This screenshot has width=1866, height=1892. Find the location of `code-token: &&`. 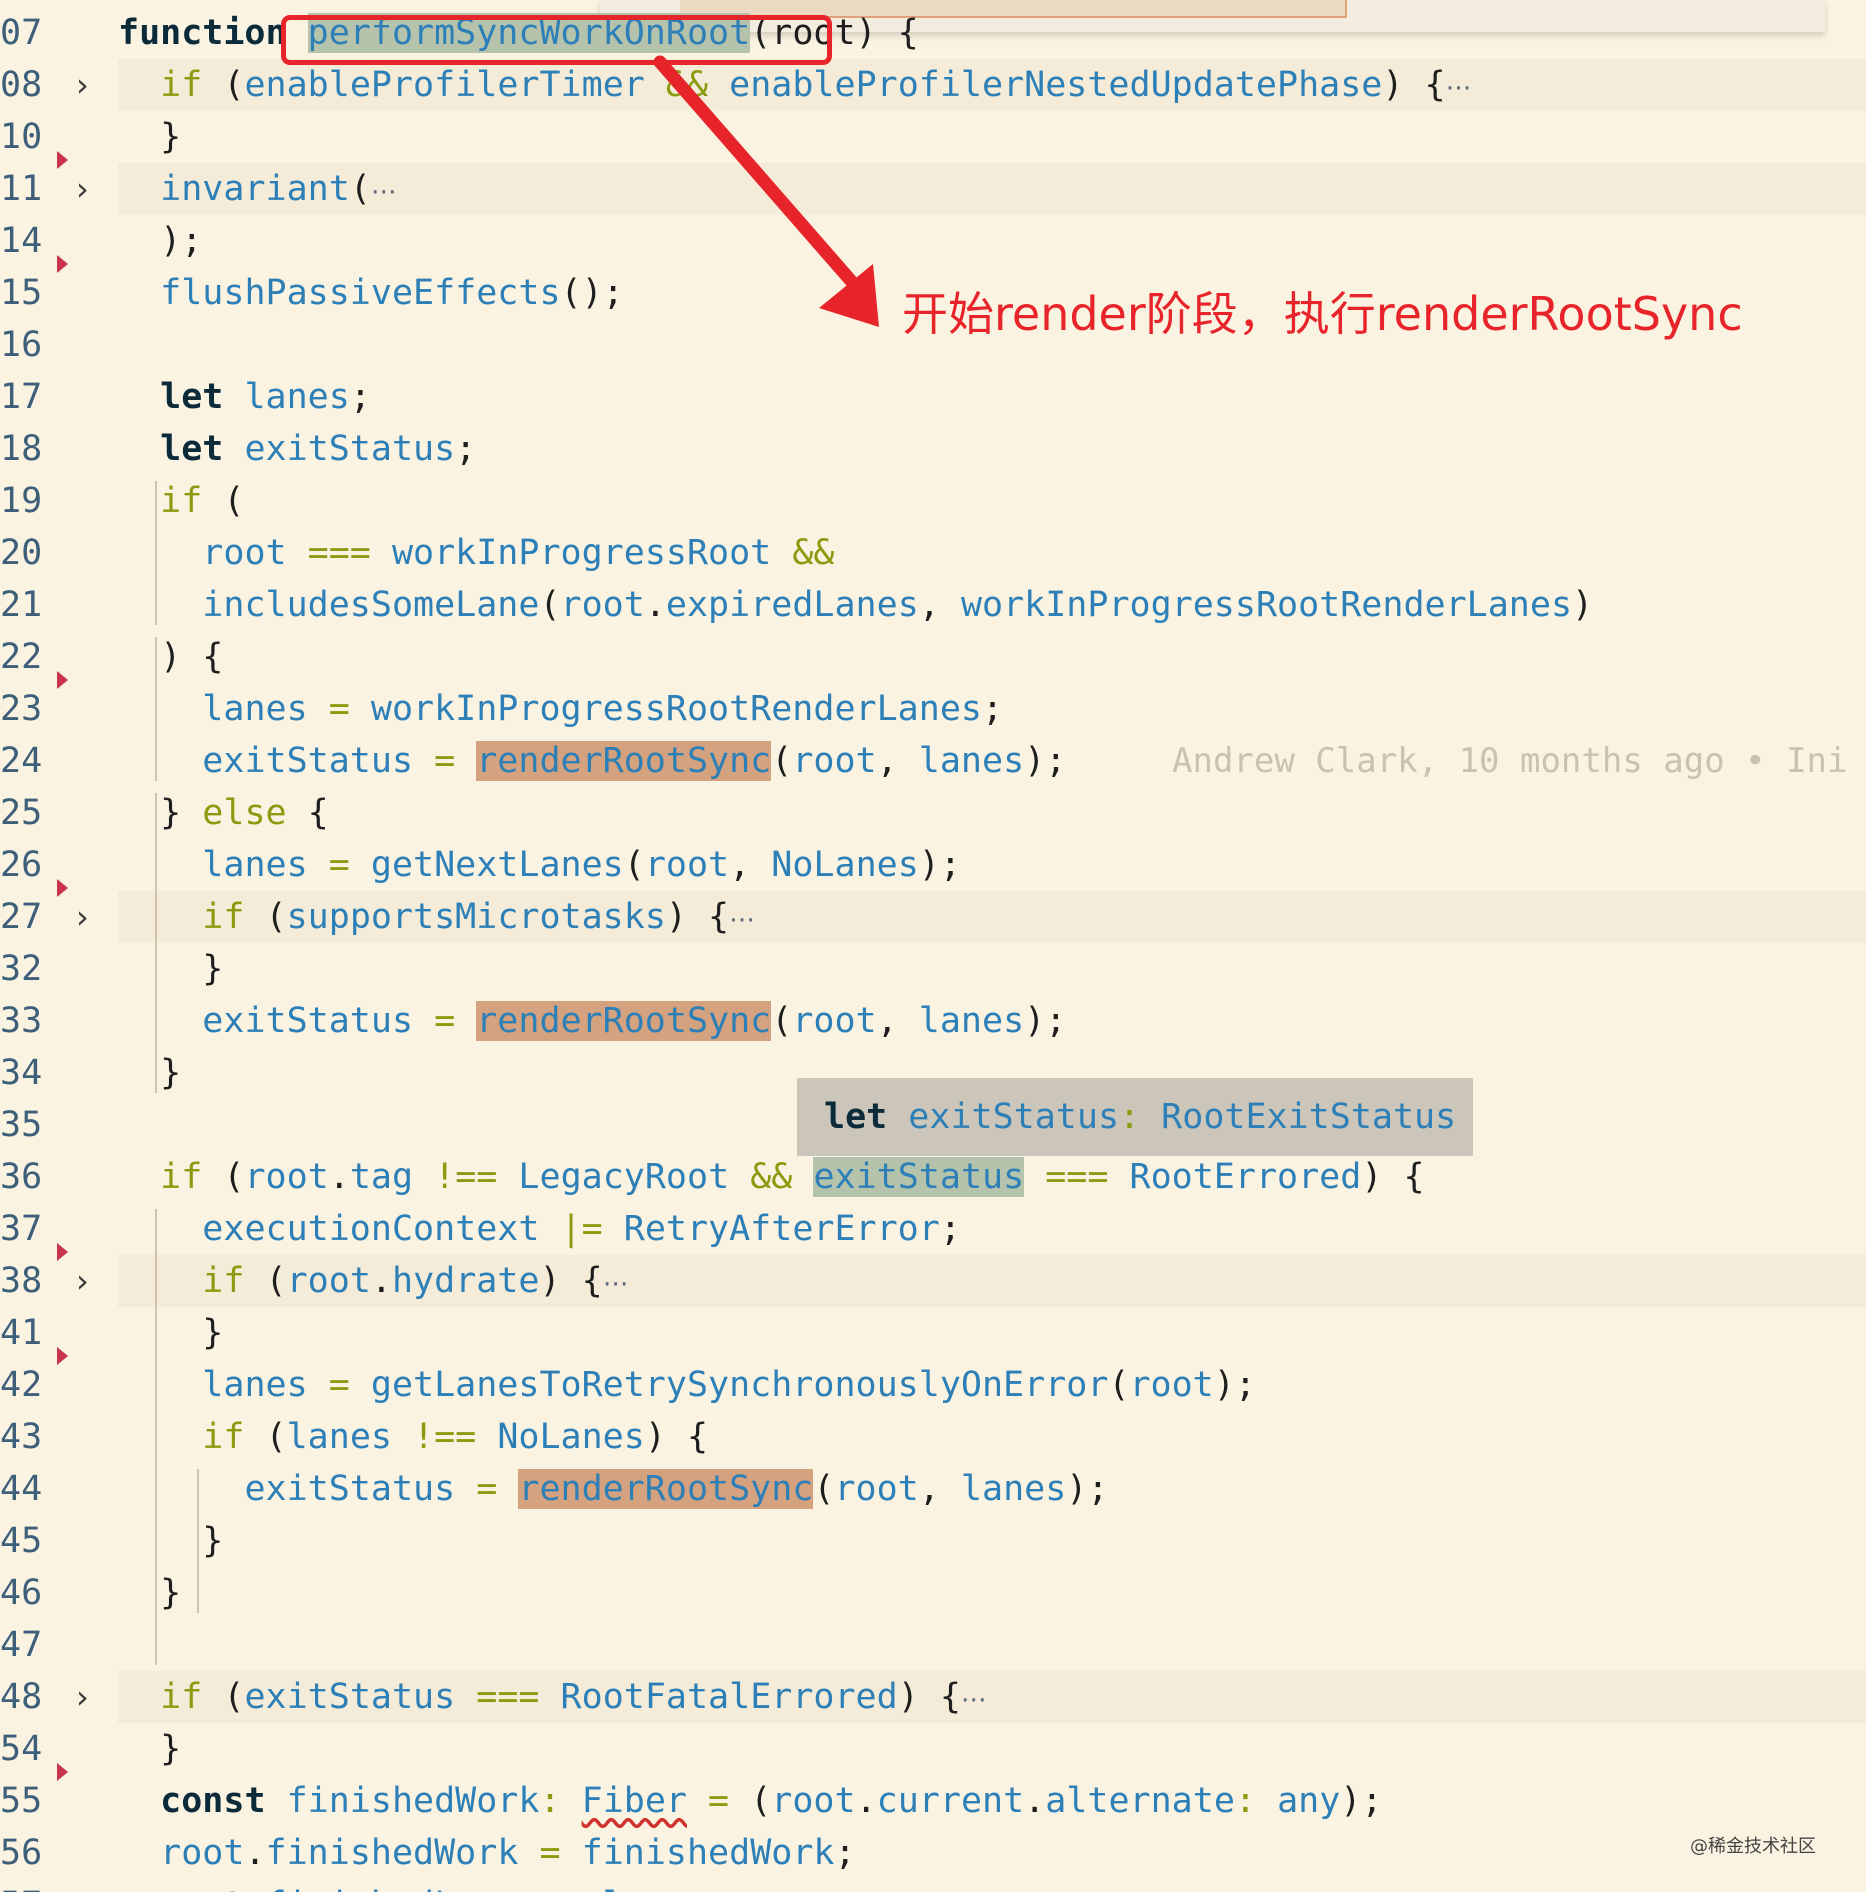

code-token: && is located at coordinates (771, 1177).